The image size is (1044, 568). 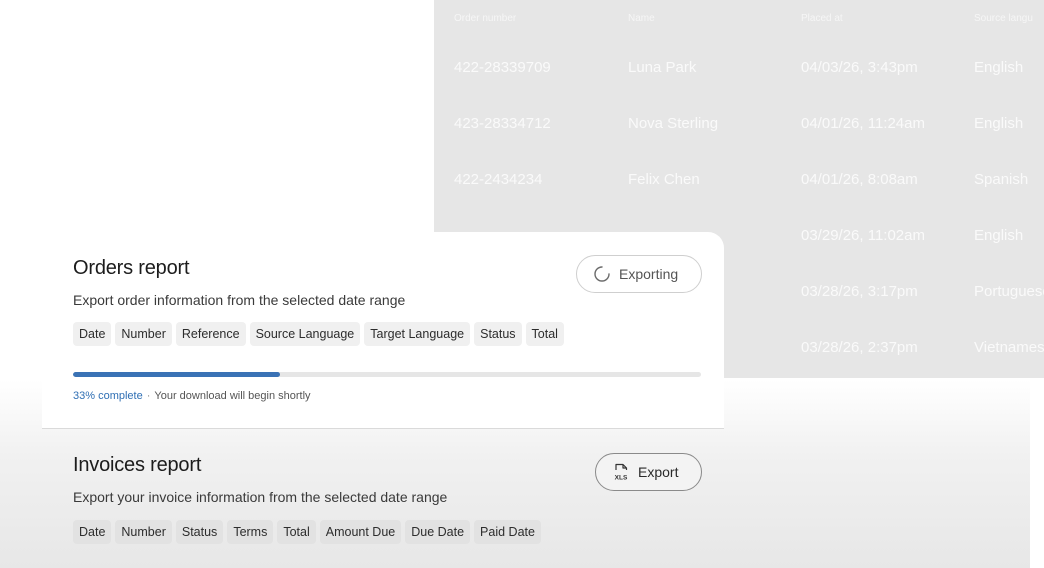 What do you see at coordinates (305, 334) in the screenshot?
I see `field-chip: Source Language` at bounding box center [305, 334].